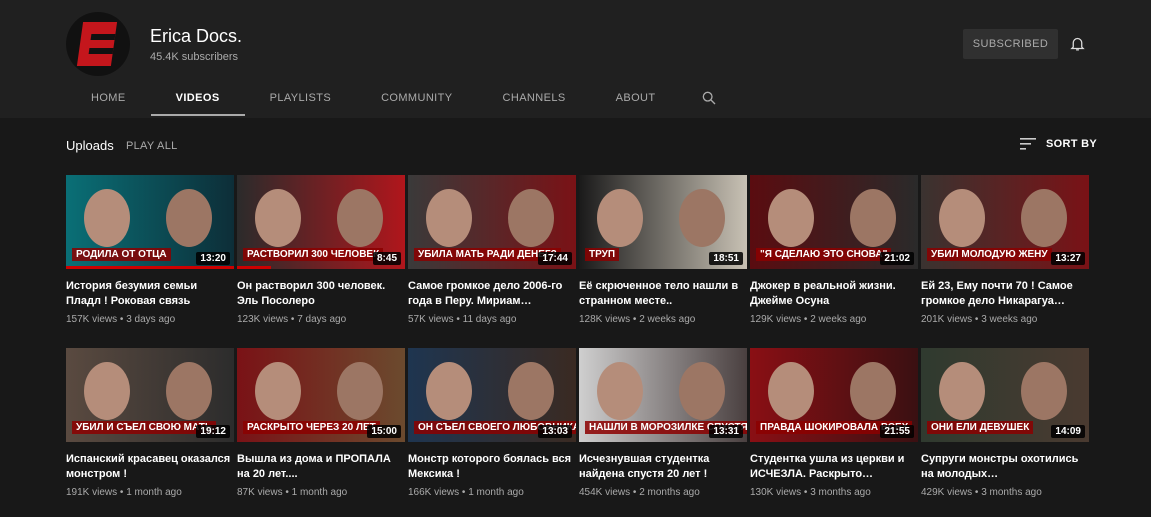  Describe the element at coordinates (300, 98) in the screenshot. I see `tab-playlists: PLAYLISTS` at that location.